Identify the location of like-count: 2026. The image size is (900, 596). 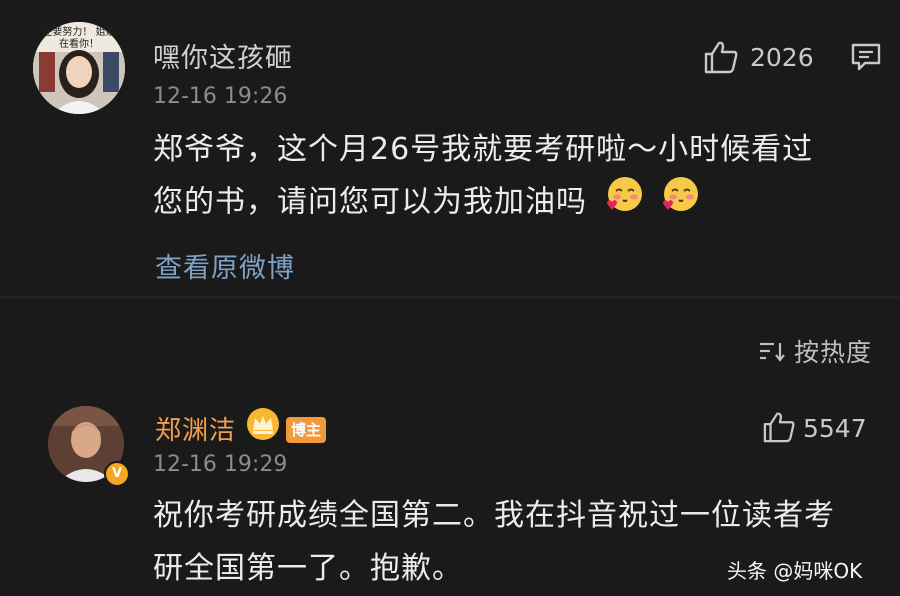
(782, 57).